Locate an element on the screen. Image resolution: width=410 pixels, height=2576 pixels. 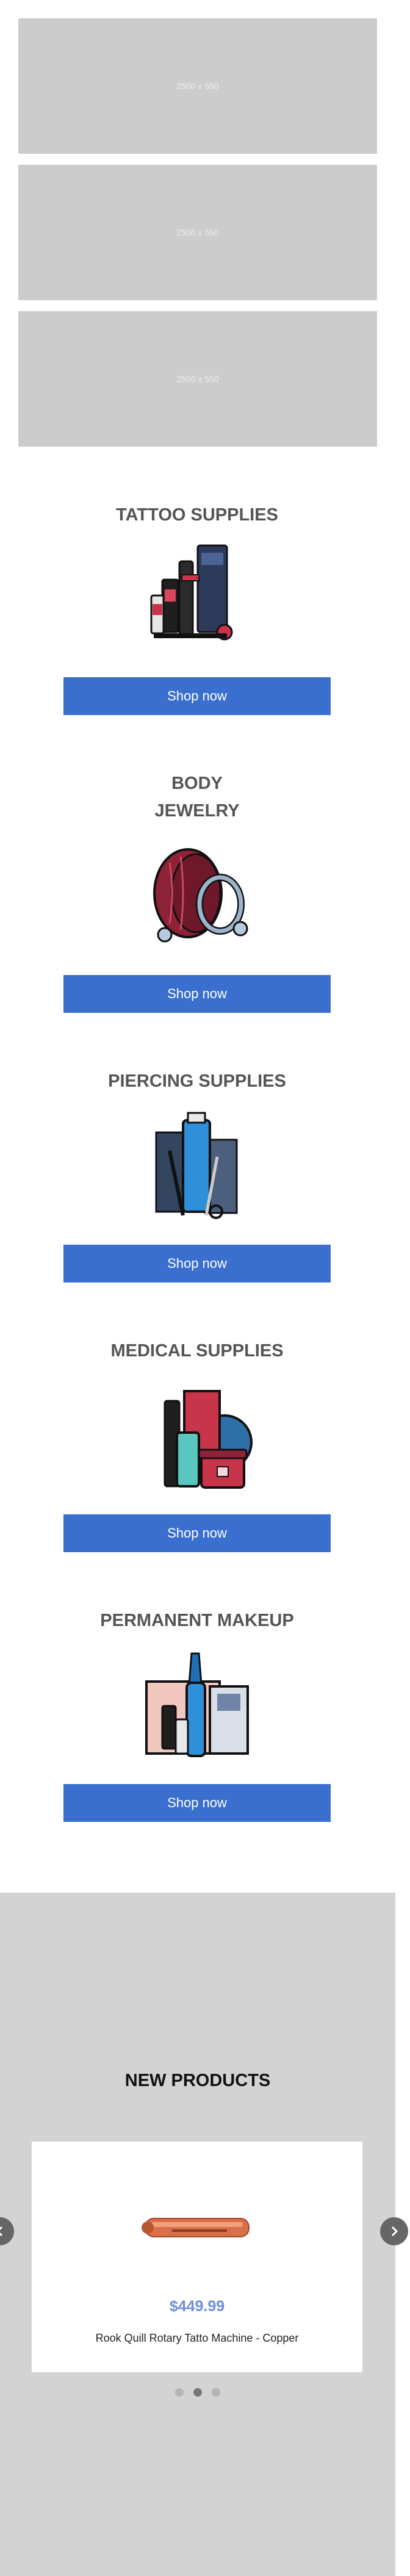
category-title-permanent-makeup: PERMANENT MAKEUP is located at coordinates (197, 1620).